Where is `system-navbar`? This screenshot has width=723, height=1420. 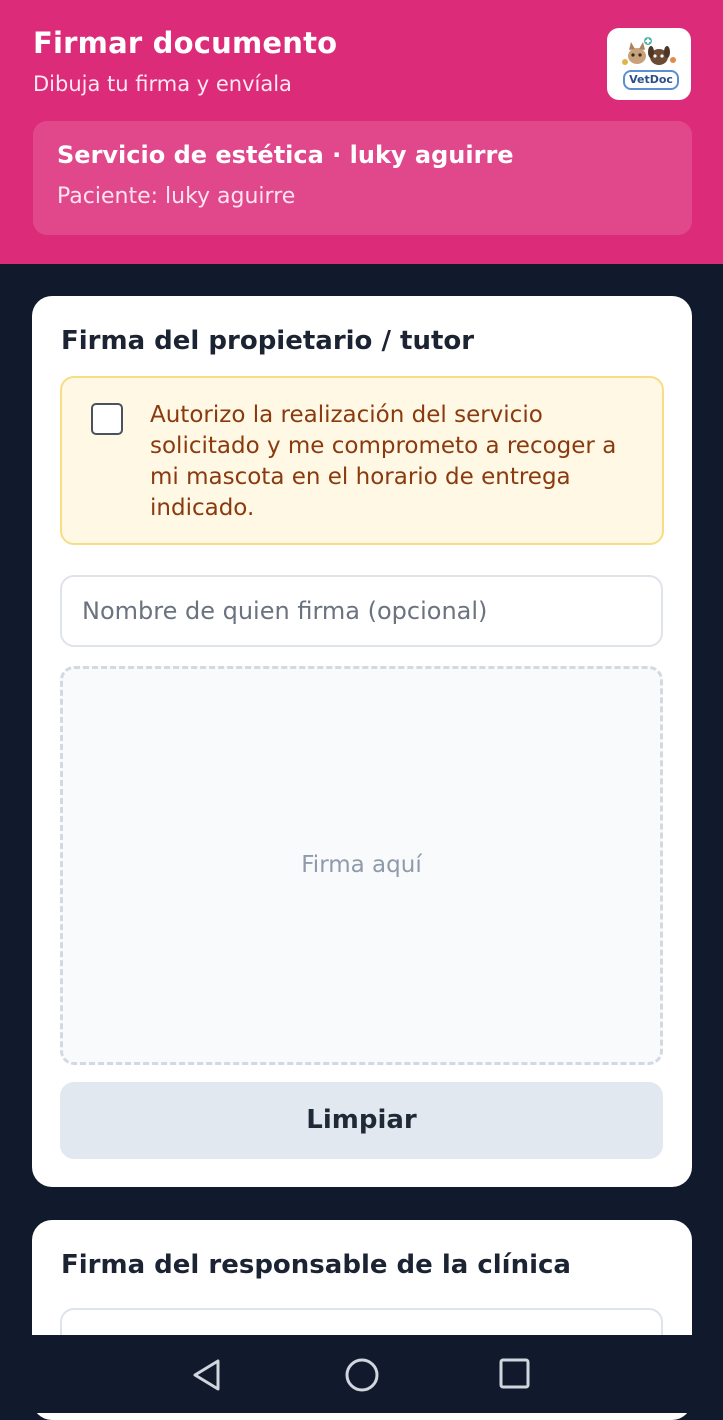 system-navbar is located at coordinates (361, 1374).